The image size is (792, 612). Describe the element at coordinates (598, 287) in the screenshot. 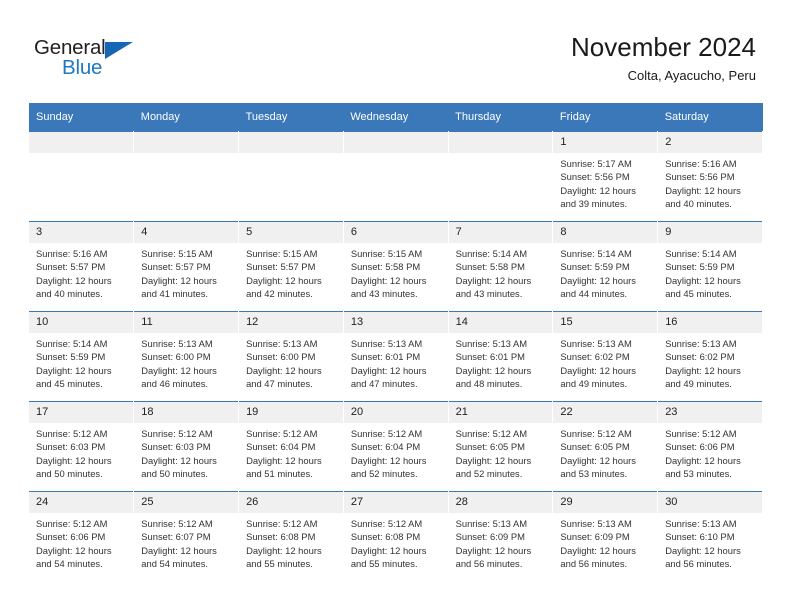

I see `daylight-text: Daylight: 12 hours and 44 minutes.` at that location.